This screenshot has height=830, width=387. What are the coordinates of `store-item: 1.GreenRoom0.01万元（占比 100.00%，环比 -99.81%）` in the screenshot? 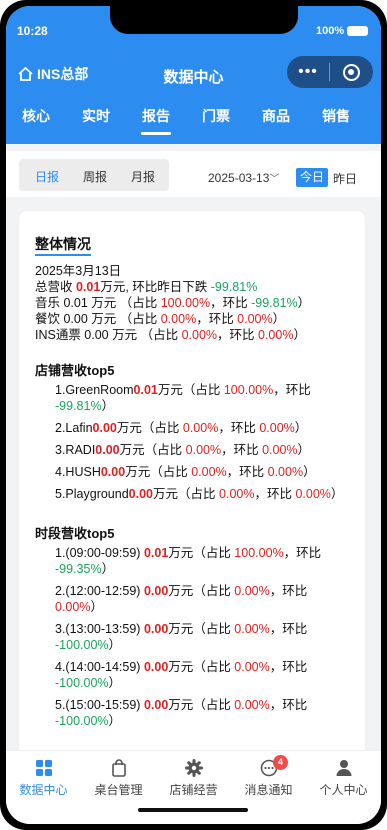 It's located at (196, 398).